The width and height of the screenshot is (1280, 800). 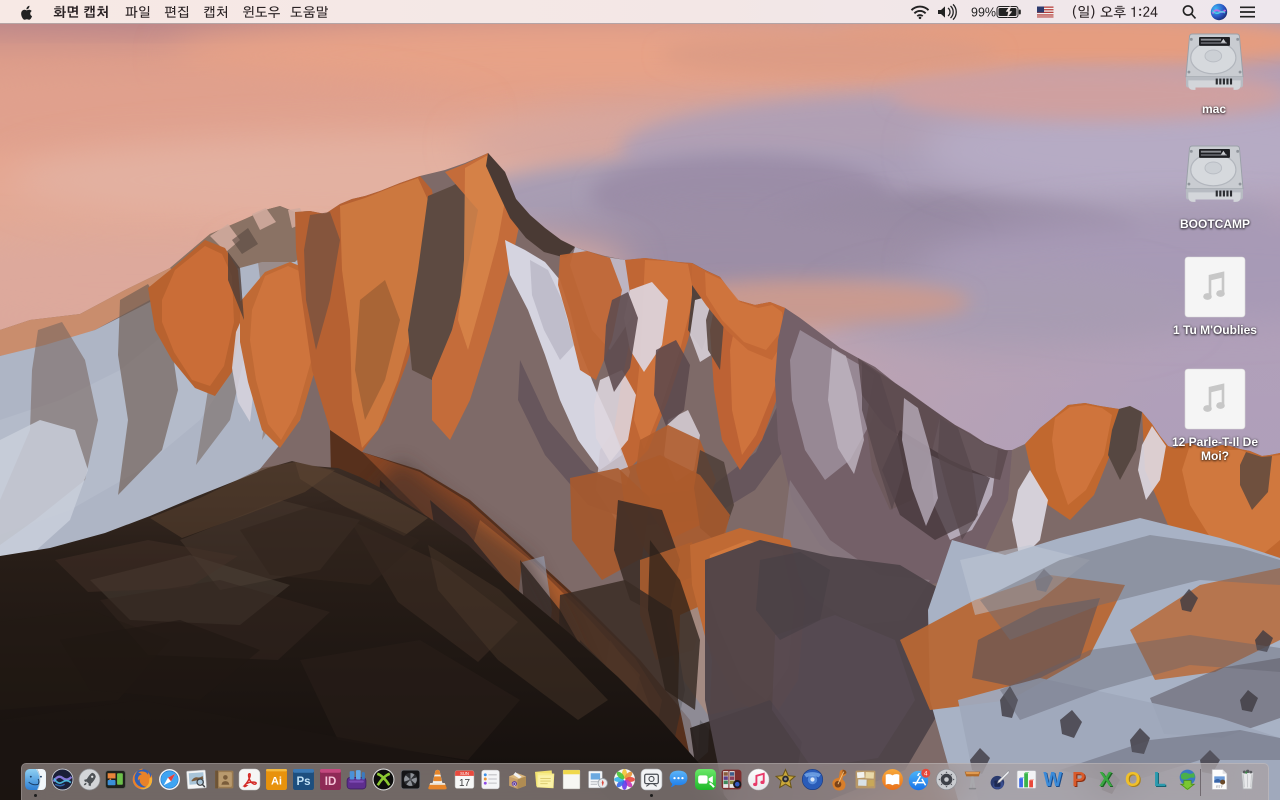 What do you see at coordinates (515, 784) in the screenshot?
I see `svg-text: Q` at bounding box center [515, 784].